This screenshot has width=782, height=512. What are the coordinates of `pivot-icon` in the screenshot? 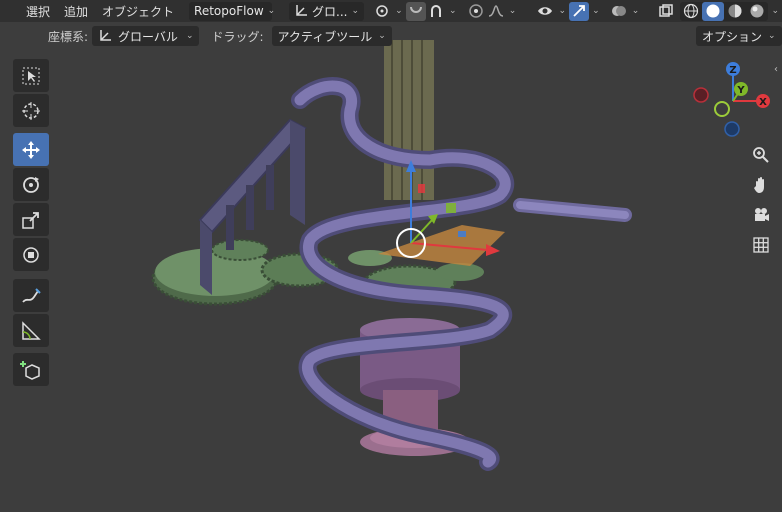 It's located at (382, 11).